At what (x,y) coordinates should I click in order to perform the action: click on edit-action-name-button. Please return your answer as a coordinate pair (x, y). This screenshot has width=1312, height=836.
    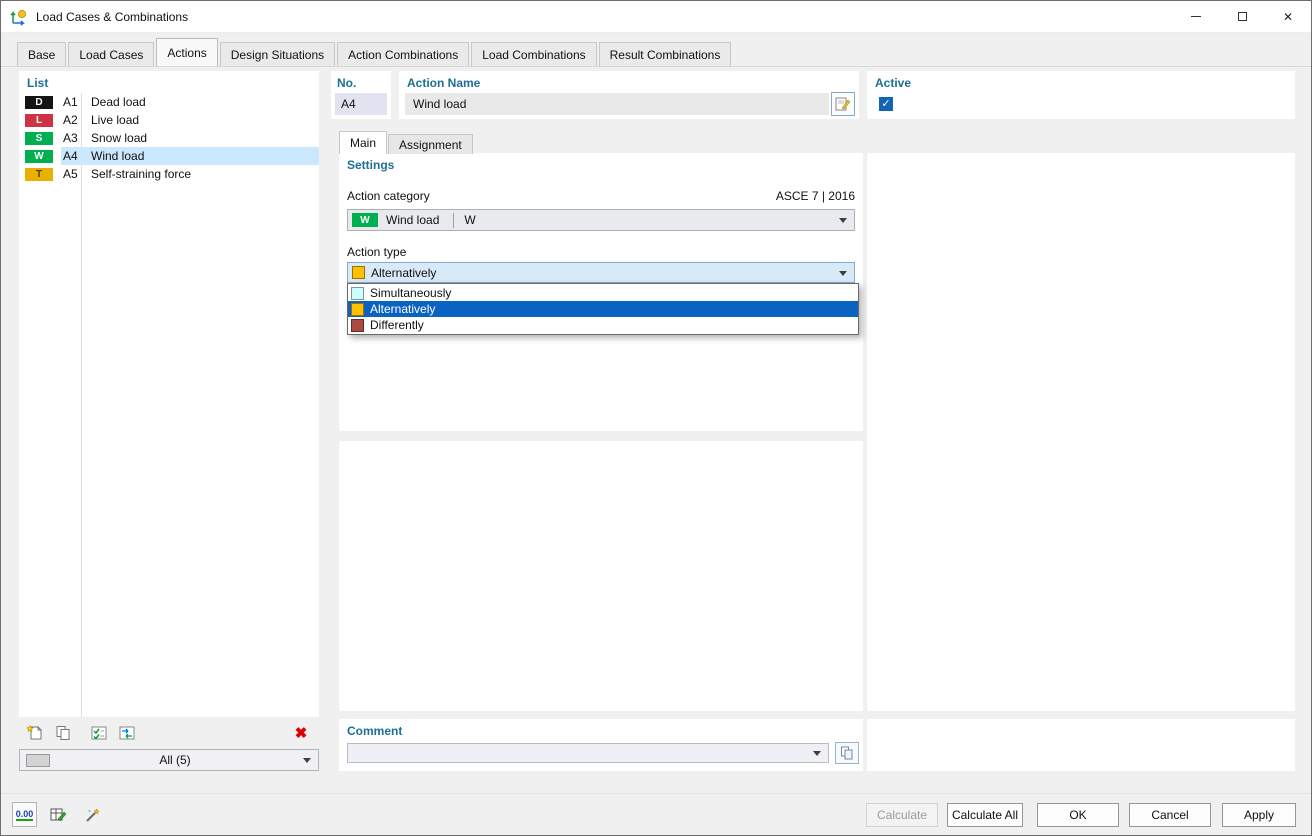
    Looking at the image, I should click on (843, 104).